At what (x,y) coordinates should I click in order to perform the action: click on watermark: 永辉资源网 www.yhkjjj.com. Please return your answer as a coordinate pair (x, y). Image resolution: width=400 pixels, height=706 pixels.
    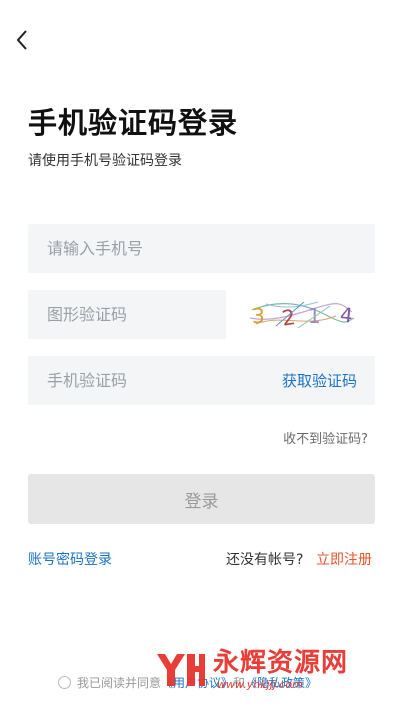
    Looking at the image, I should click on (251, 669).